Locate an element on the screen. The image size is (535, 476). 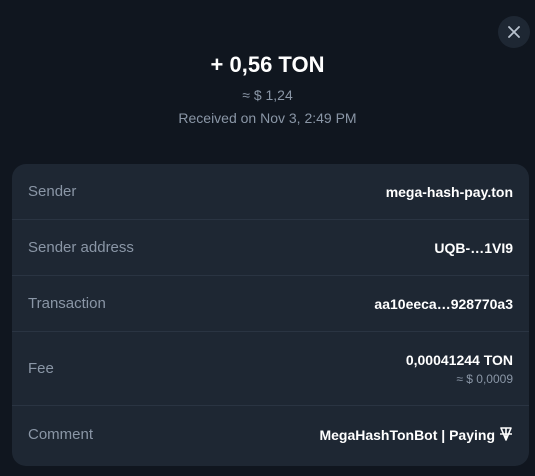
transaction-row: Transaction aa10eeca…928770a3 is located at coordinates (270, 304).